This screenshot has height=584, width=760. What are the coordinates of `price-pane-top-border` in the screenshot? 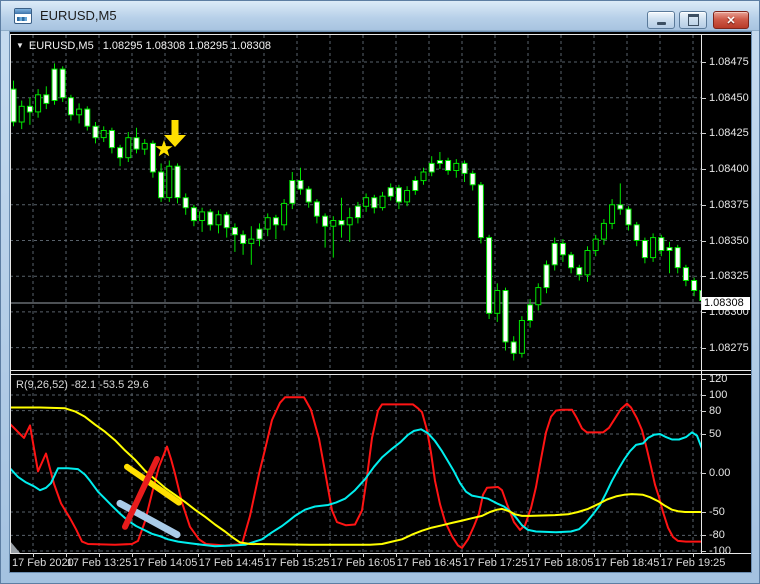 It's located at (380, 34).